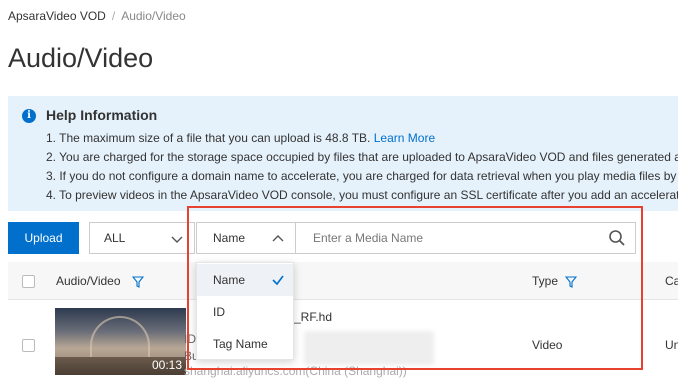  What do you see at coordinates (229, 238) in the screenshot?
I see `search-field-value: Name` at bounding box center [229, 238].